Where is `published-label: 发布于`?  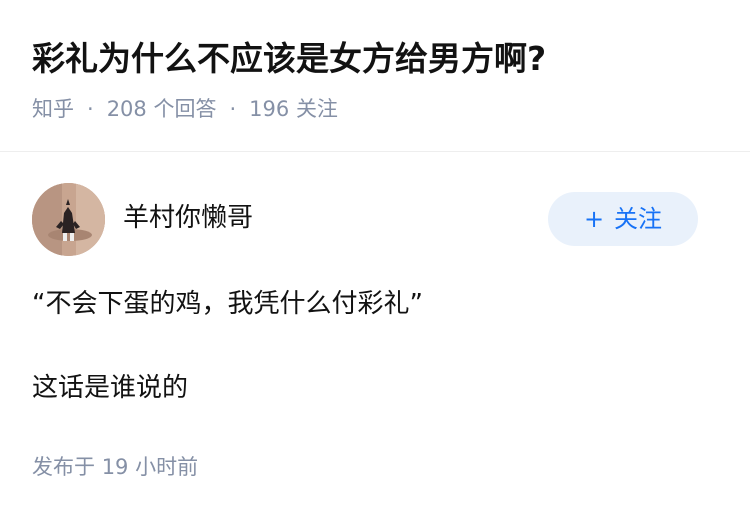
published-label: 发布于 is located at coordinates (63, 467).